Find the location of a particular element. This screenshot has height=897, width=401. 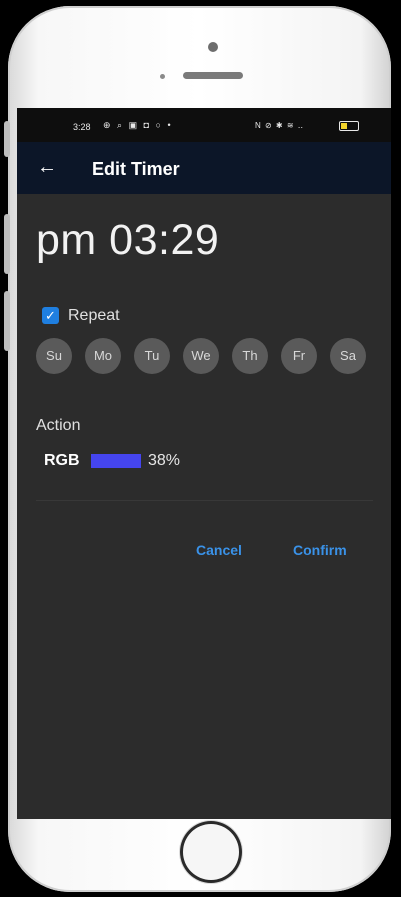

action-type-label: RGB is located at coordinates (62, 460).